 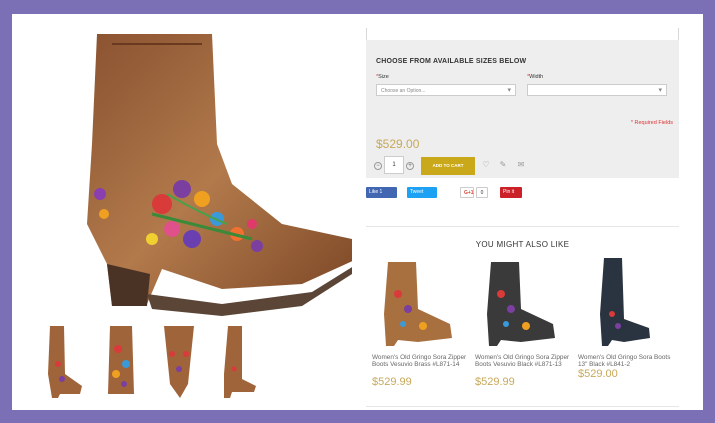 What do you see at coordinates (482, 192) in the screenshot?
I see `google-plus-count: 0` at bounding box center [482, 192].